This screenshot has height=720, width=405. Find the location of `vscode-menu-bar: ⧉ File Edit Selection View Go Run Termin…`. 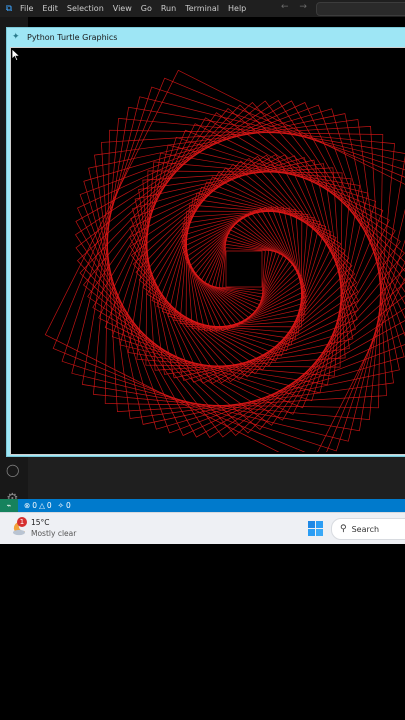

vscode-menu-bar: ⧉ File Edit Selection View Go Run Termin… is located at coordinates (202, 8).